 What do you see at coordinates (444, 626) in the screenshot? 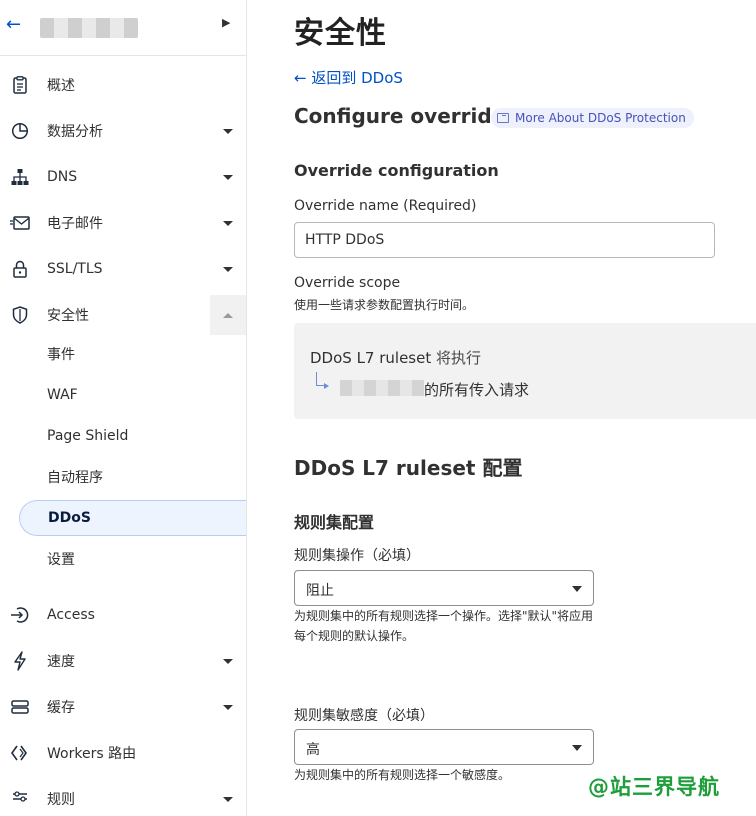
I see `ruleset-action-help: 为规则集中的所有规则选择一个操作。选择"默认"将应用每个规则的默认操作。` at bounding box center [444, 626].